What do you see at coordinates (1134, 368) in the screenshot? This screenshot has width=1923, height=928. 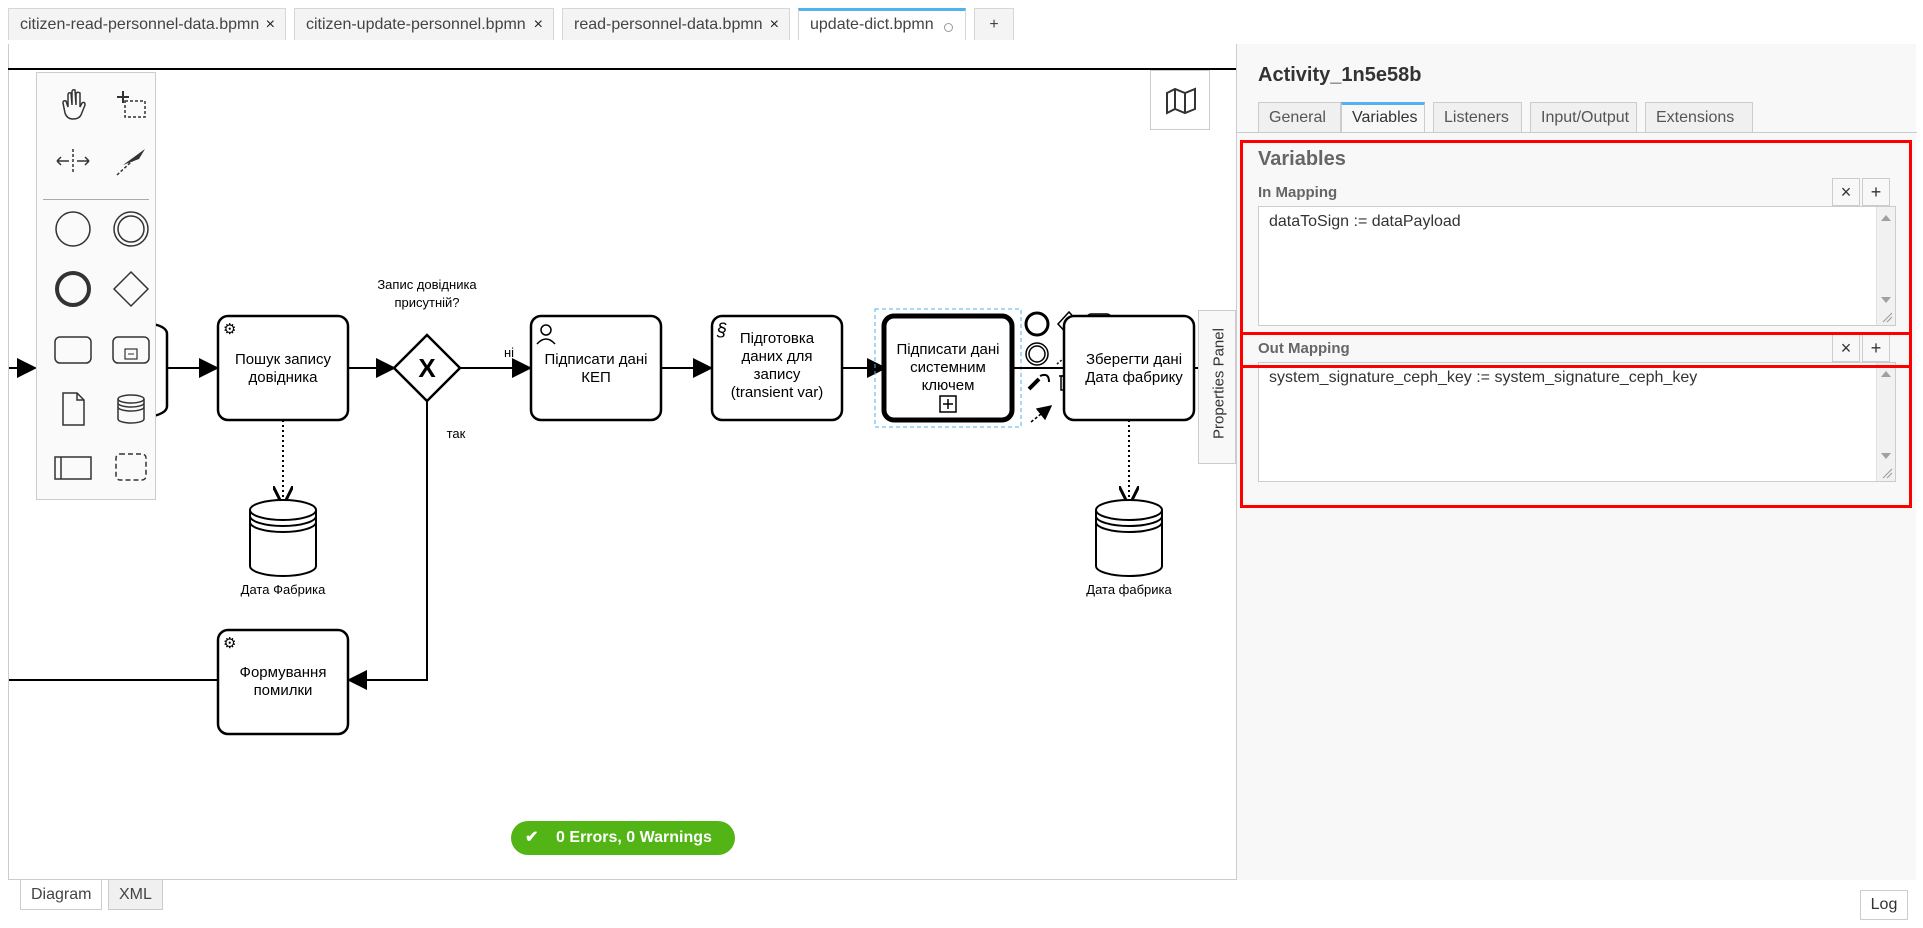 I see `task-save-label: Зберегти дані Дата фабрику` at bounding box center [1134, 368].